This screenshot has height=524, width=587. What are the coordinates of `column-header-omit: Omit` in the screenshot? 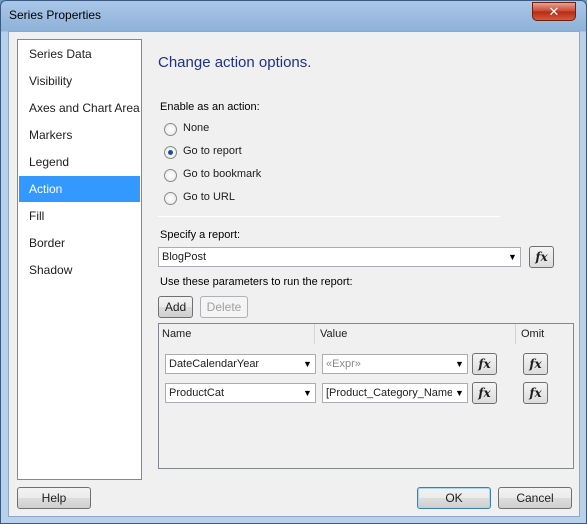 It's located at (533, 334).